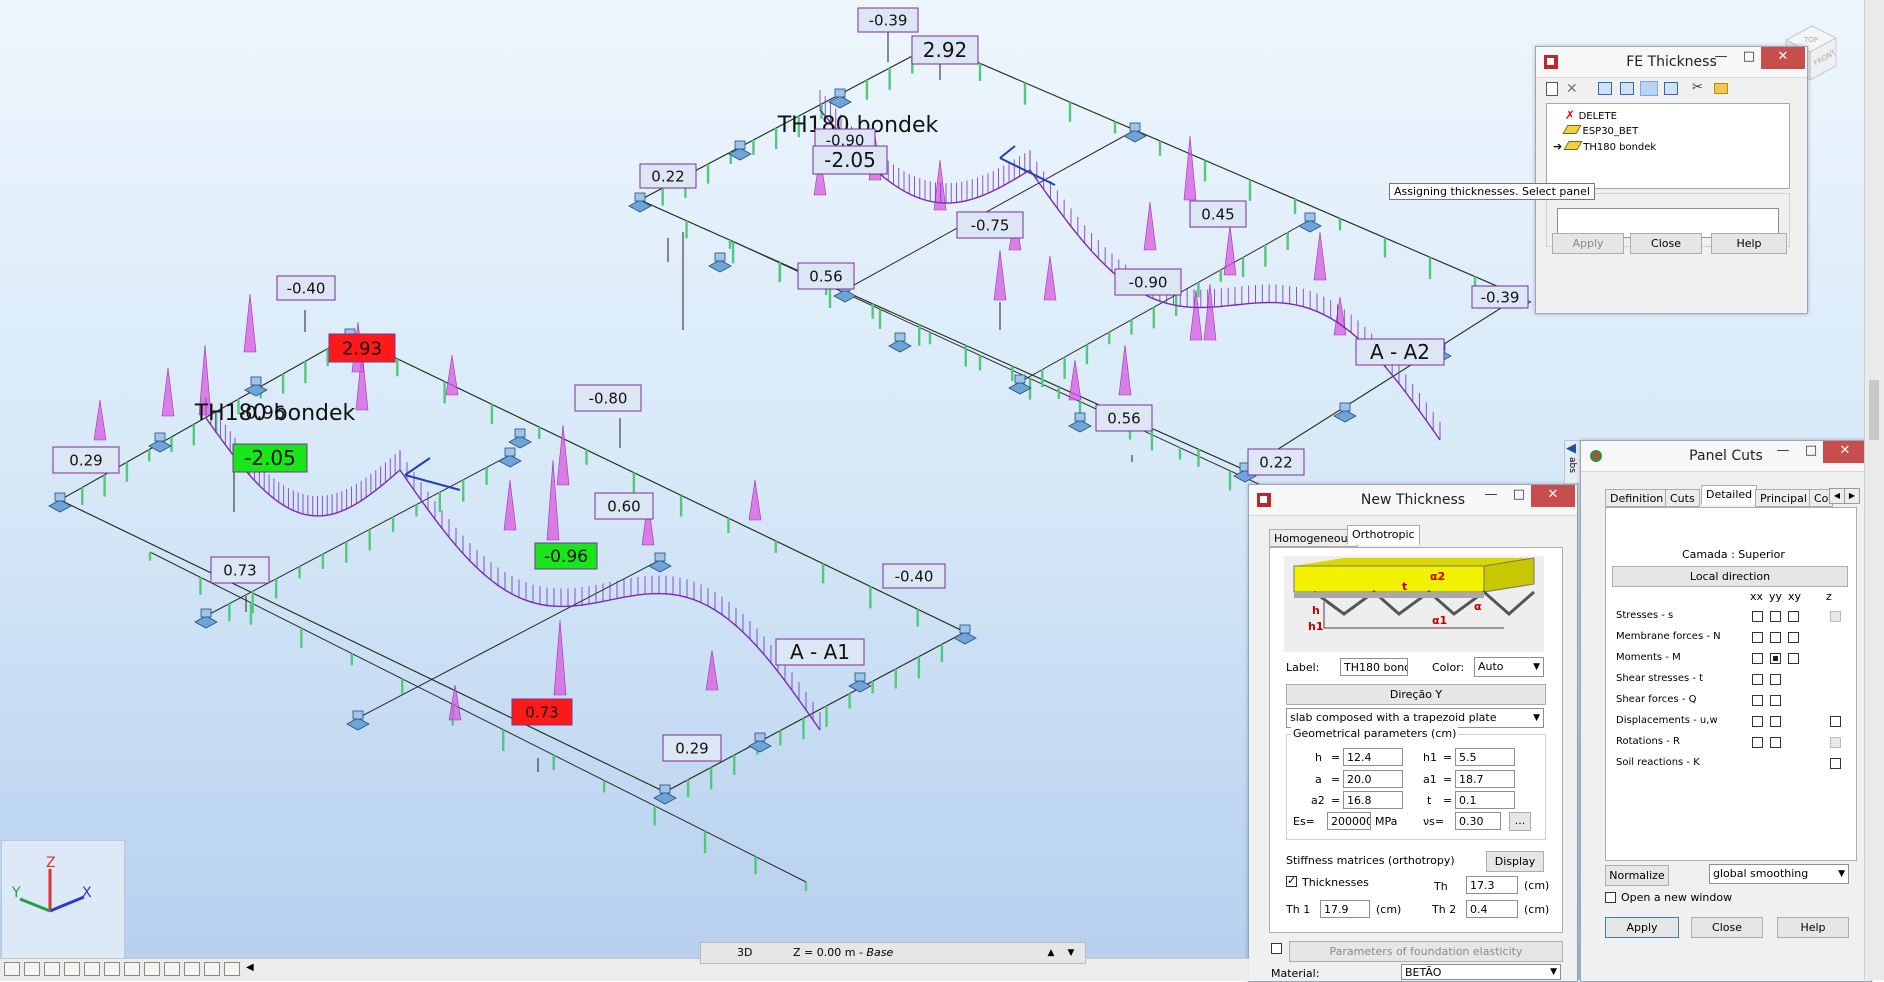 This screenshot has height=982, width=1884. I want to click on param-t-input: 0.1, so click(1485, 800).